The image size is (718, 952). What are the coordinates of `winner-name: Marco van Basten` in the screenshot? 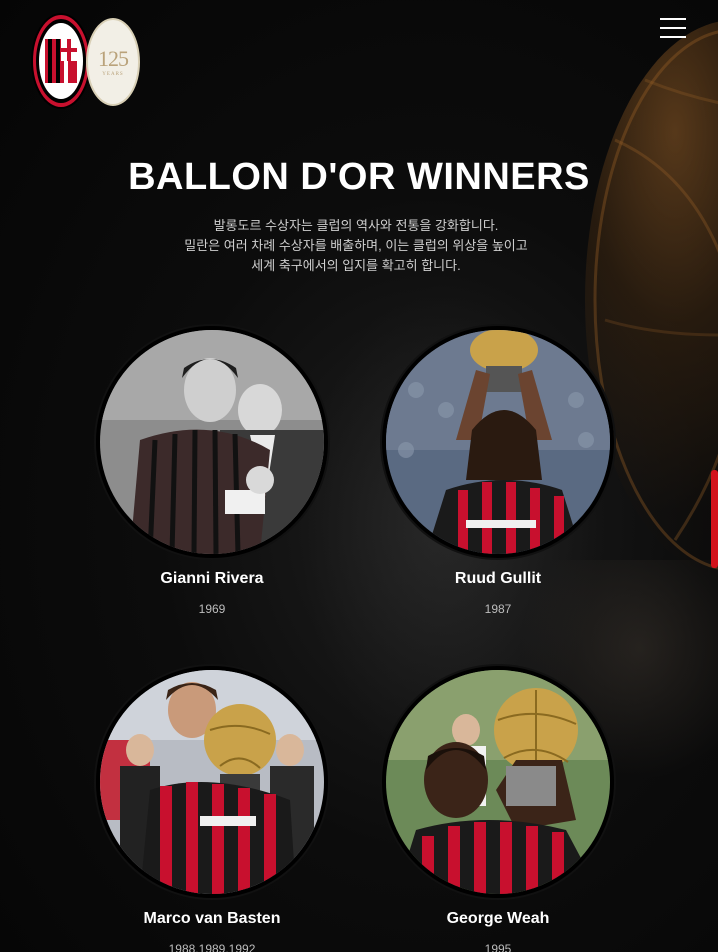 It's located at (212, 918).